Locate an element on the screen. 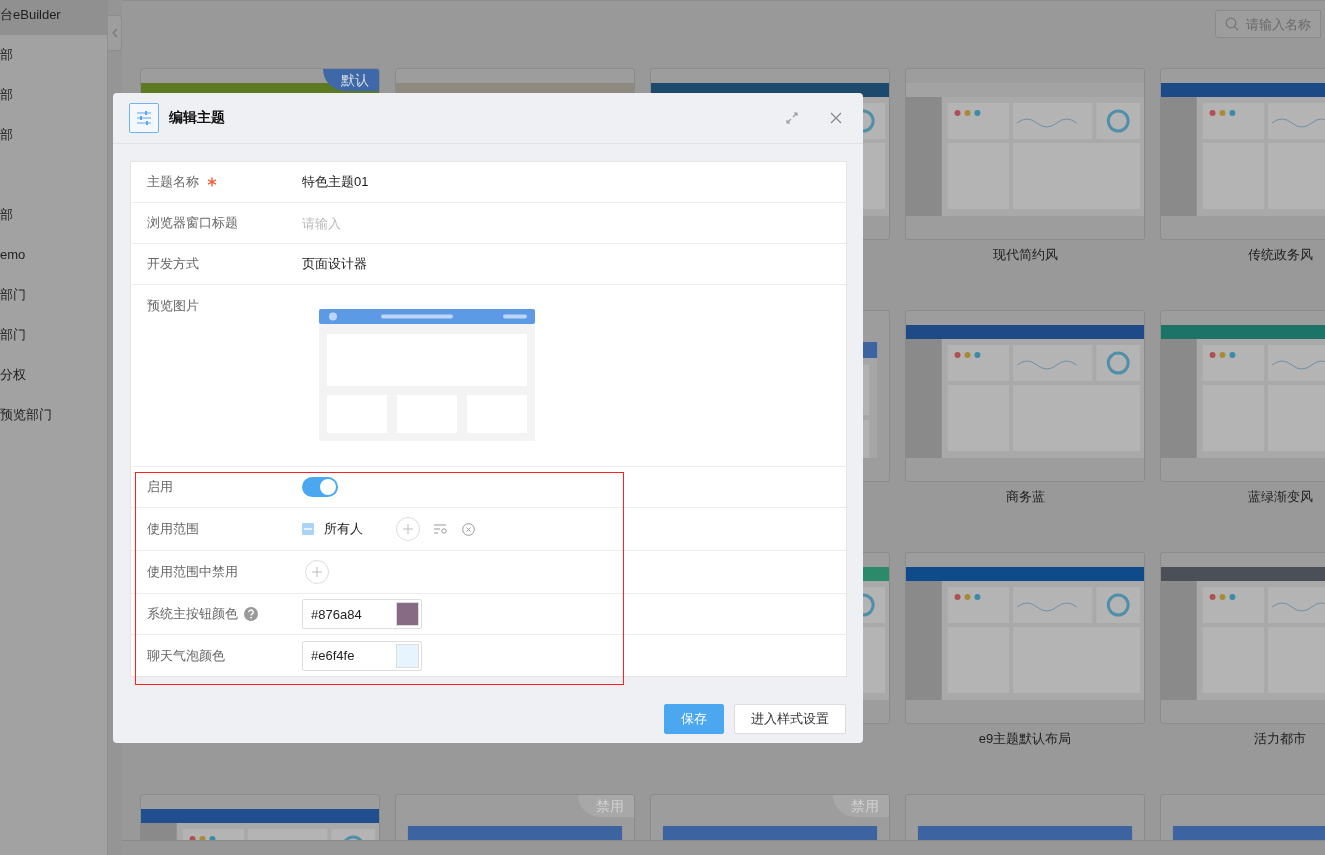 This screenshot has width=1325, height=855. field-label: 使用范围中禁用 is located at coordinates (192, 572).